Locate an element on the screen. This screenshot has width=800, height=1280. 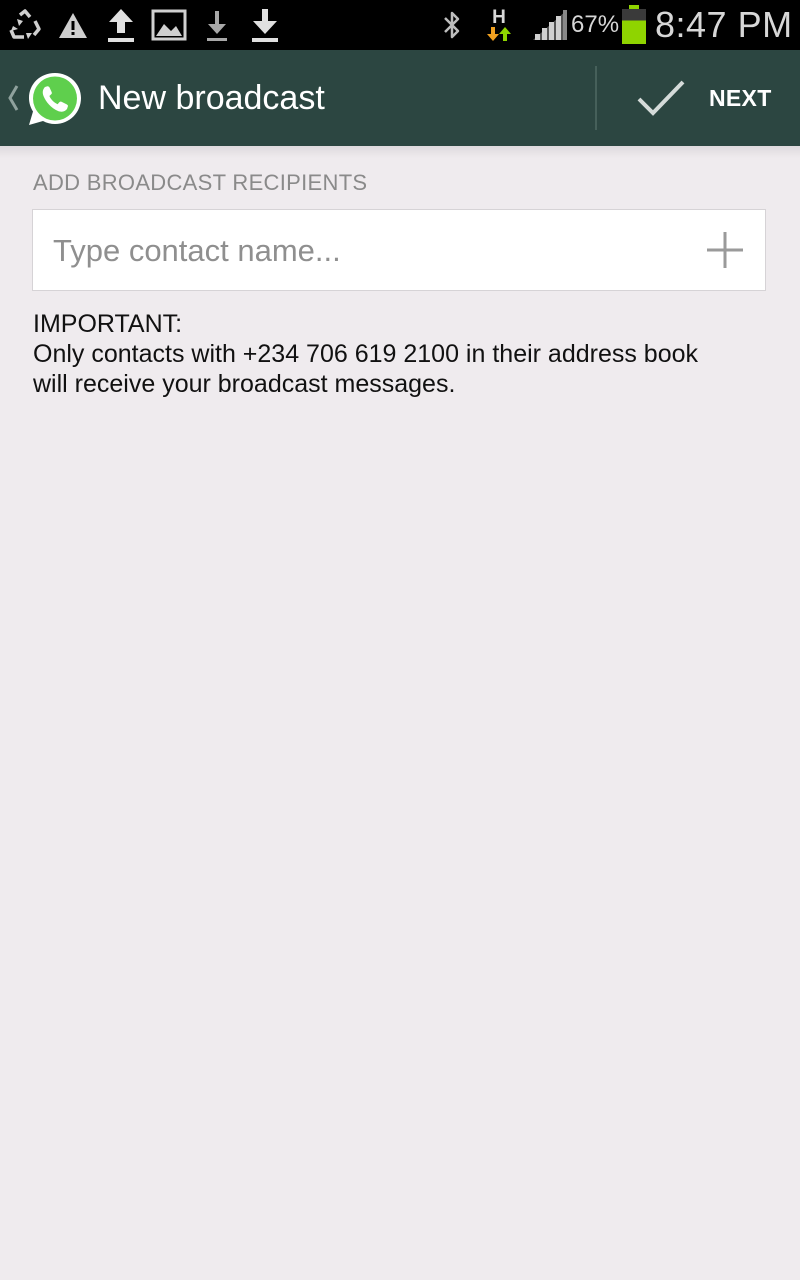
contact-search-box is located at coordinates (399, 250).